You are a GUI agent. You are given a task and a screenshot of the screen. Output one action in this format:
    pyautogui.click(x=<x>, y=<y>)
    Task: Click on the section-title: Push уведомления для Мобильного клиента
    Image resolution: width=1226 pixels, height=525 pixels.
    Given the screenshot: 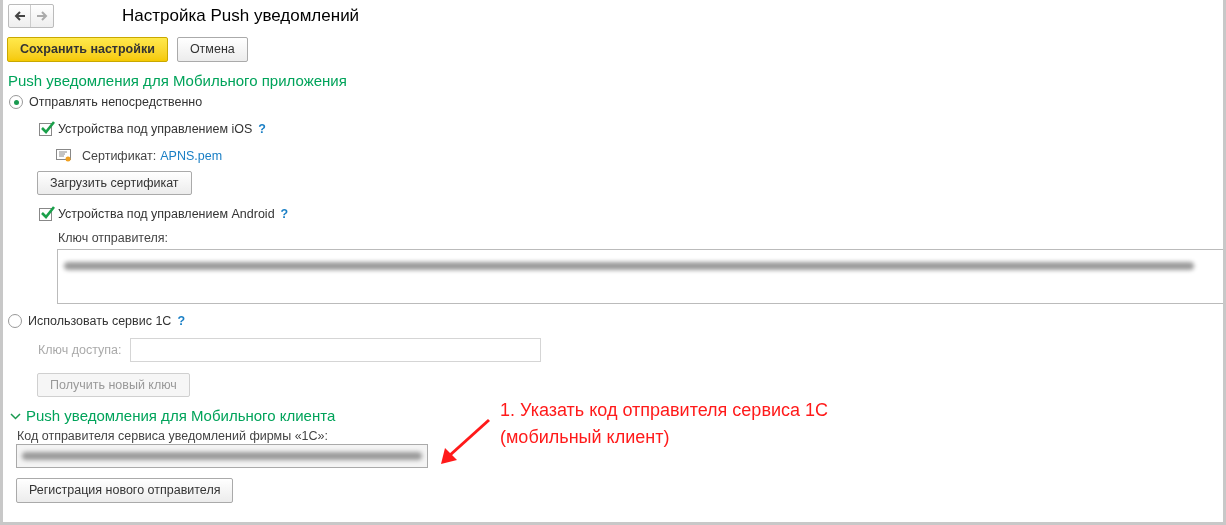 What is the action you would take?
    pyautogui.click(x=181, y=415)
    